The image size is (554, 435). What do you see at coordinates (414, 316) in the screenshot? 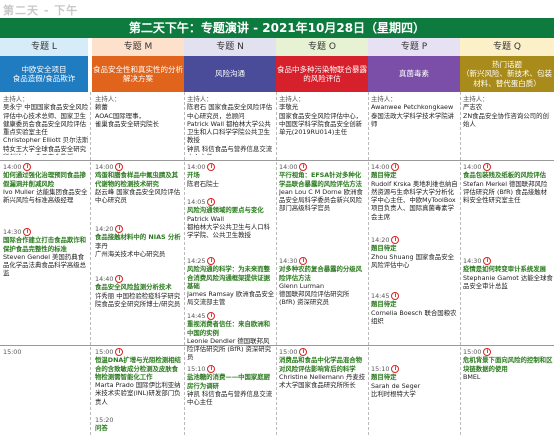
I see `session-speaker: Cornelia Boesch 联合国粮农组织` at bounding box center [414, 316].